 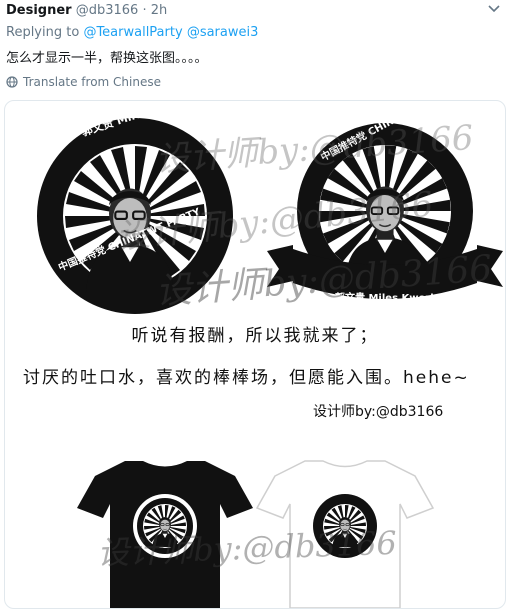 I want to click on mention-link: @TearwallParty, so click(x=132, y=32).